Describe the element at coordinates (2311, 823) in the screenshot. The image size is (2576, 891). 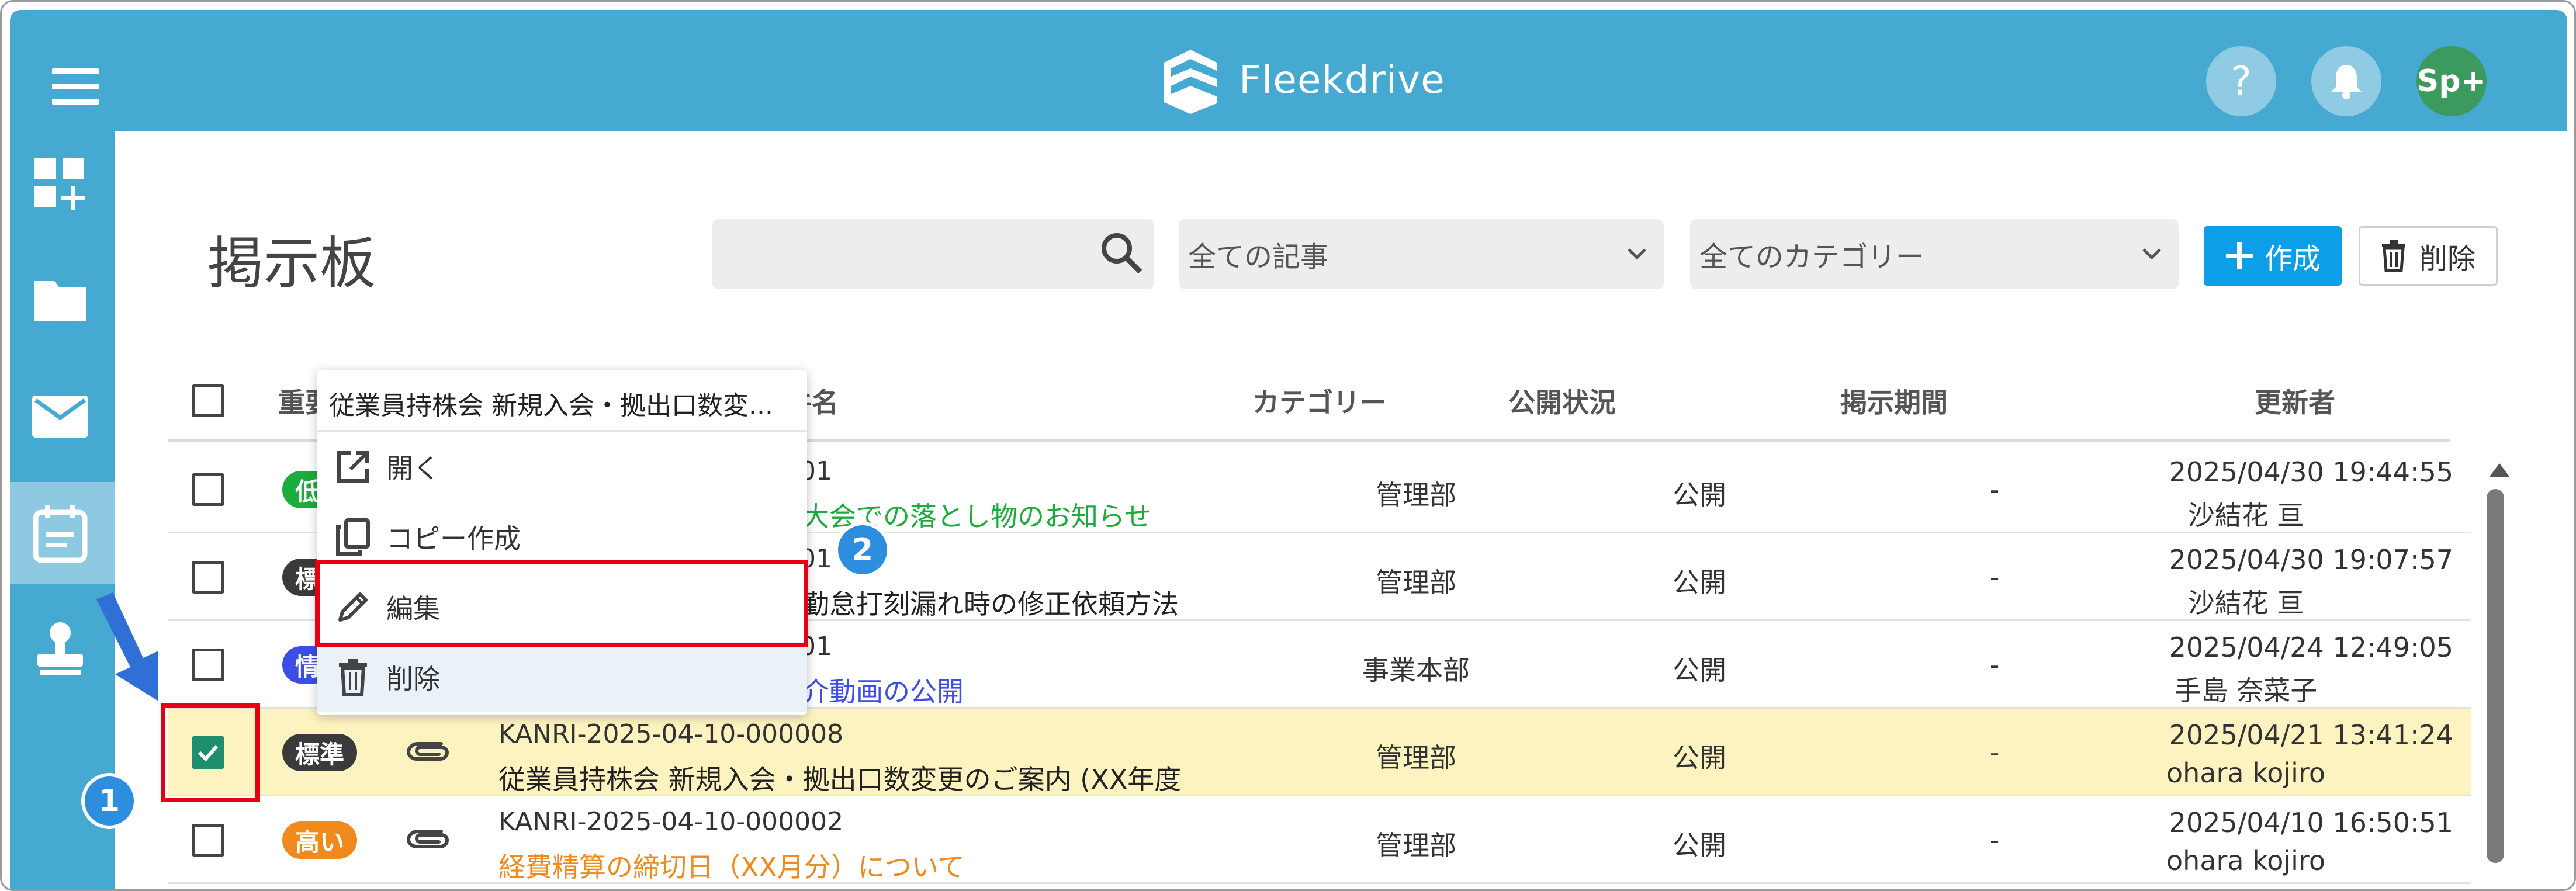
I see `updated-datetime: 2025/04/10 16:50:51` at that location.